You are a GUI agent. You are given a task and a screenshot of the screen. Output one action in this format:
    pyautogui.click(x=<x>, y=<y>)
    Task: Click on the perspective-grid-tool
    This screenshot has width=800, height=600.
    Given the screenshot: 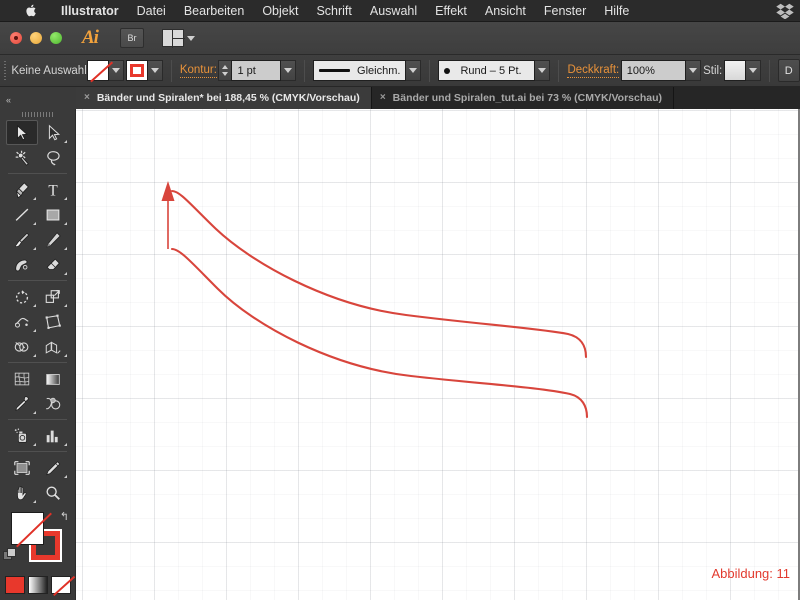 What is the action you would take?
    pyautogui.click(x=54, y=346)
    